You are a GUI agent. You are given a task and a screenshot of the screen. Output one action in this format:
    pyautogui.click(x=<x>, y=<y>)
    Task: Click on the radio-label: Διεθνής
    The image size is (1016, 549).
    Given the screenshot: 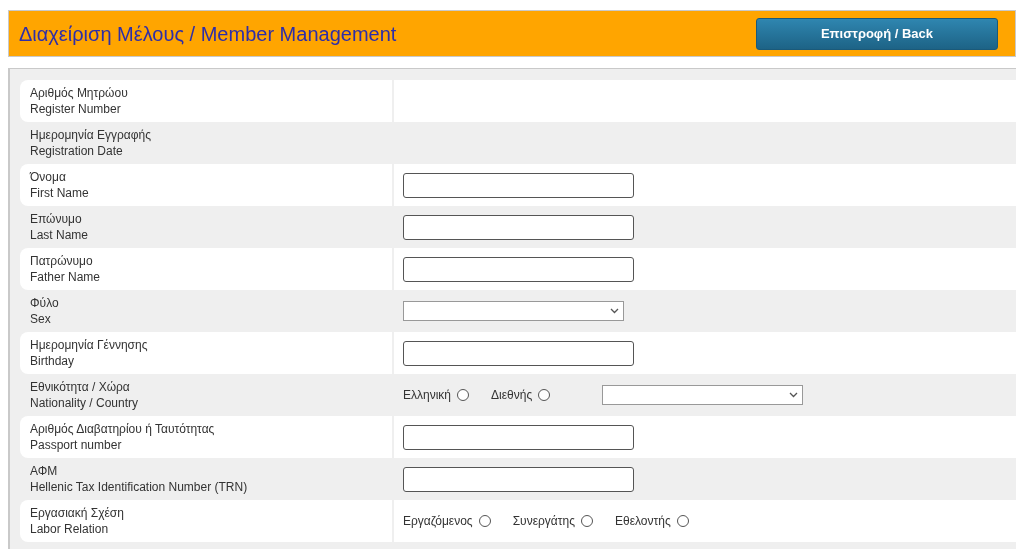 What is the action you would take?
    pyautogui.click(x=512, y=395)
    